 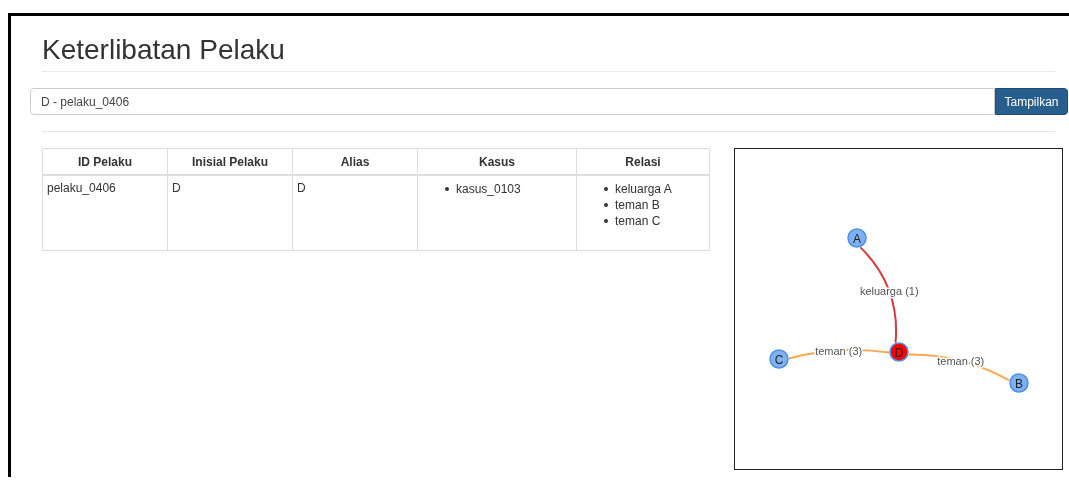 What do you see at coordinates (355, 161) in the screenshot?
I see `column-header: Alias` at bounding box center [355, 161].